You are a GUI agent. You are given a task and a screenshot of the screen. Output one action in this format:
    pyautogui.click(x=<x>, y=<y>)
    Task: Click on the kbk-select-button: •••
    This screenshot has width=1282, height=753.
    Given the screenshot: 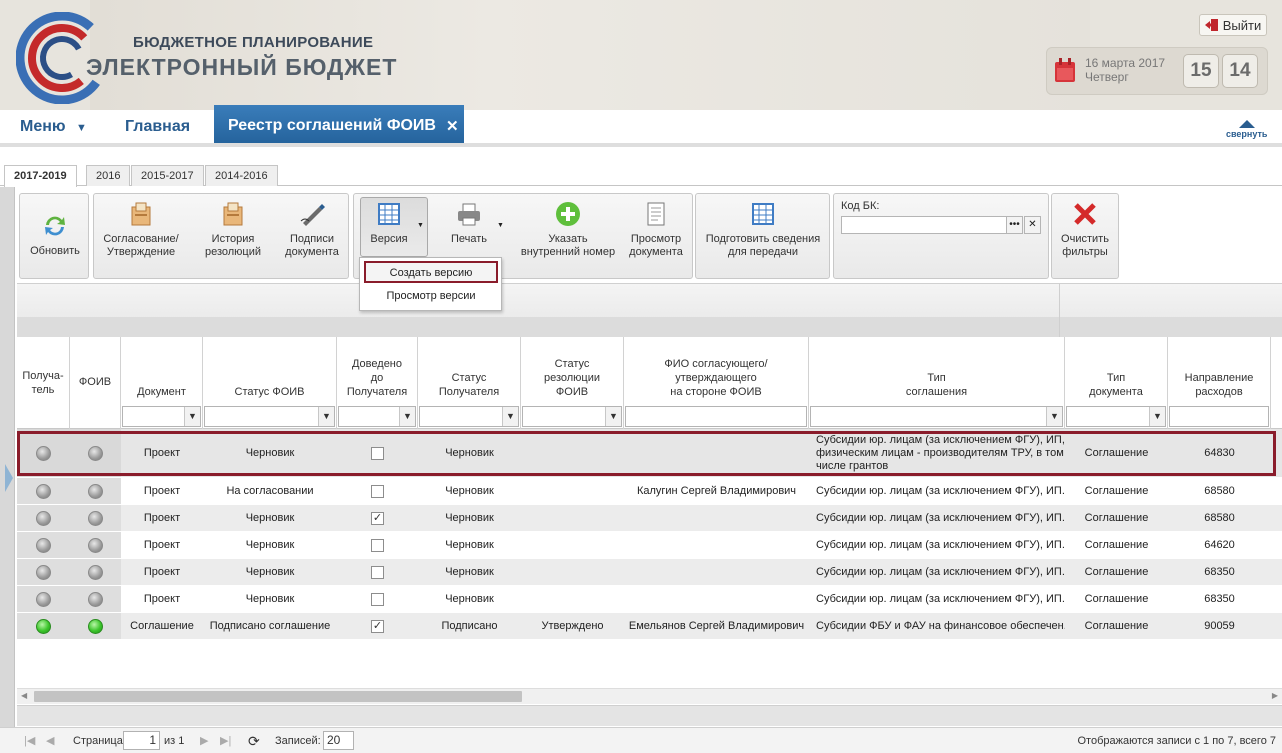 What is the action you would take?
    pyautogui.click(x=1014, y=225)
    